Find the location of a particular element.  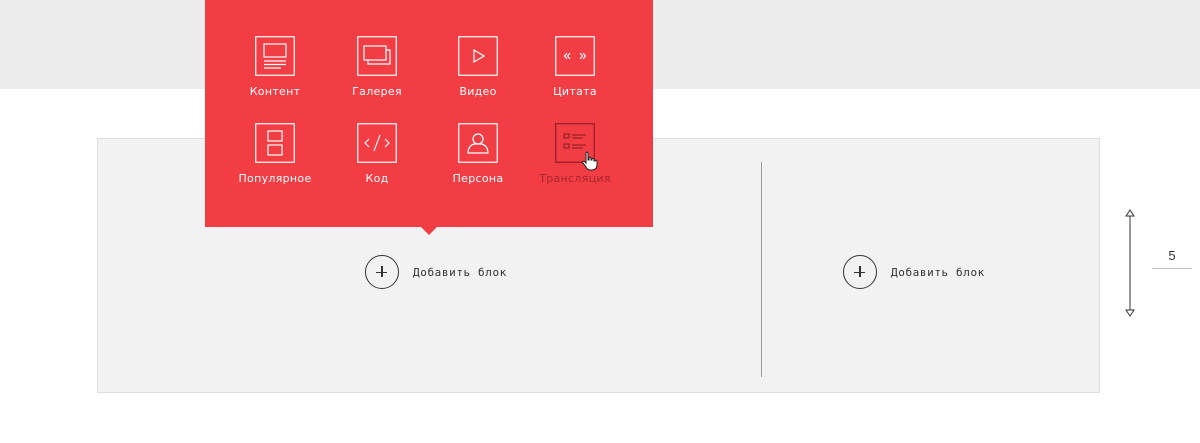

spacing-value-field: 5 is located at coordinates (1172, 257).